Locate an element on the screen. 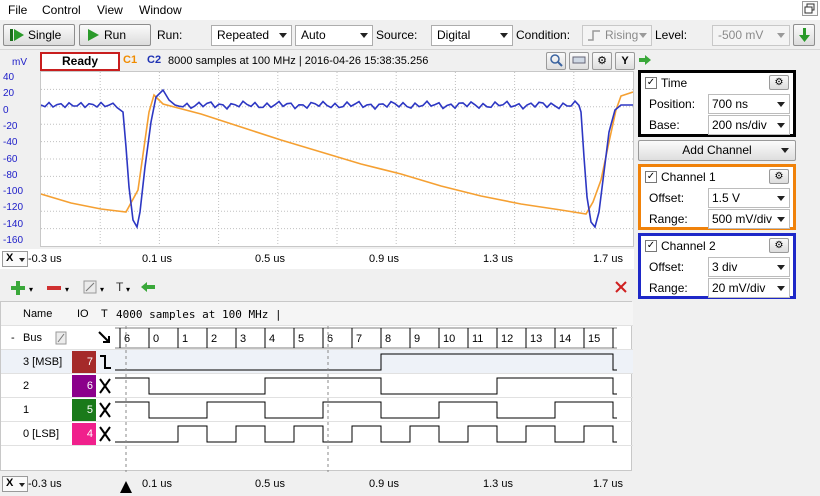  run-mode-value: Repeated is located at coordinates (243, 35).